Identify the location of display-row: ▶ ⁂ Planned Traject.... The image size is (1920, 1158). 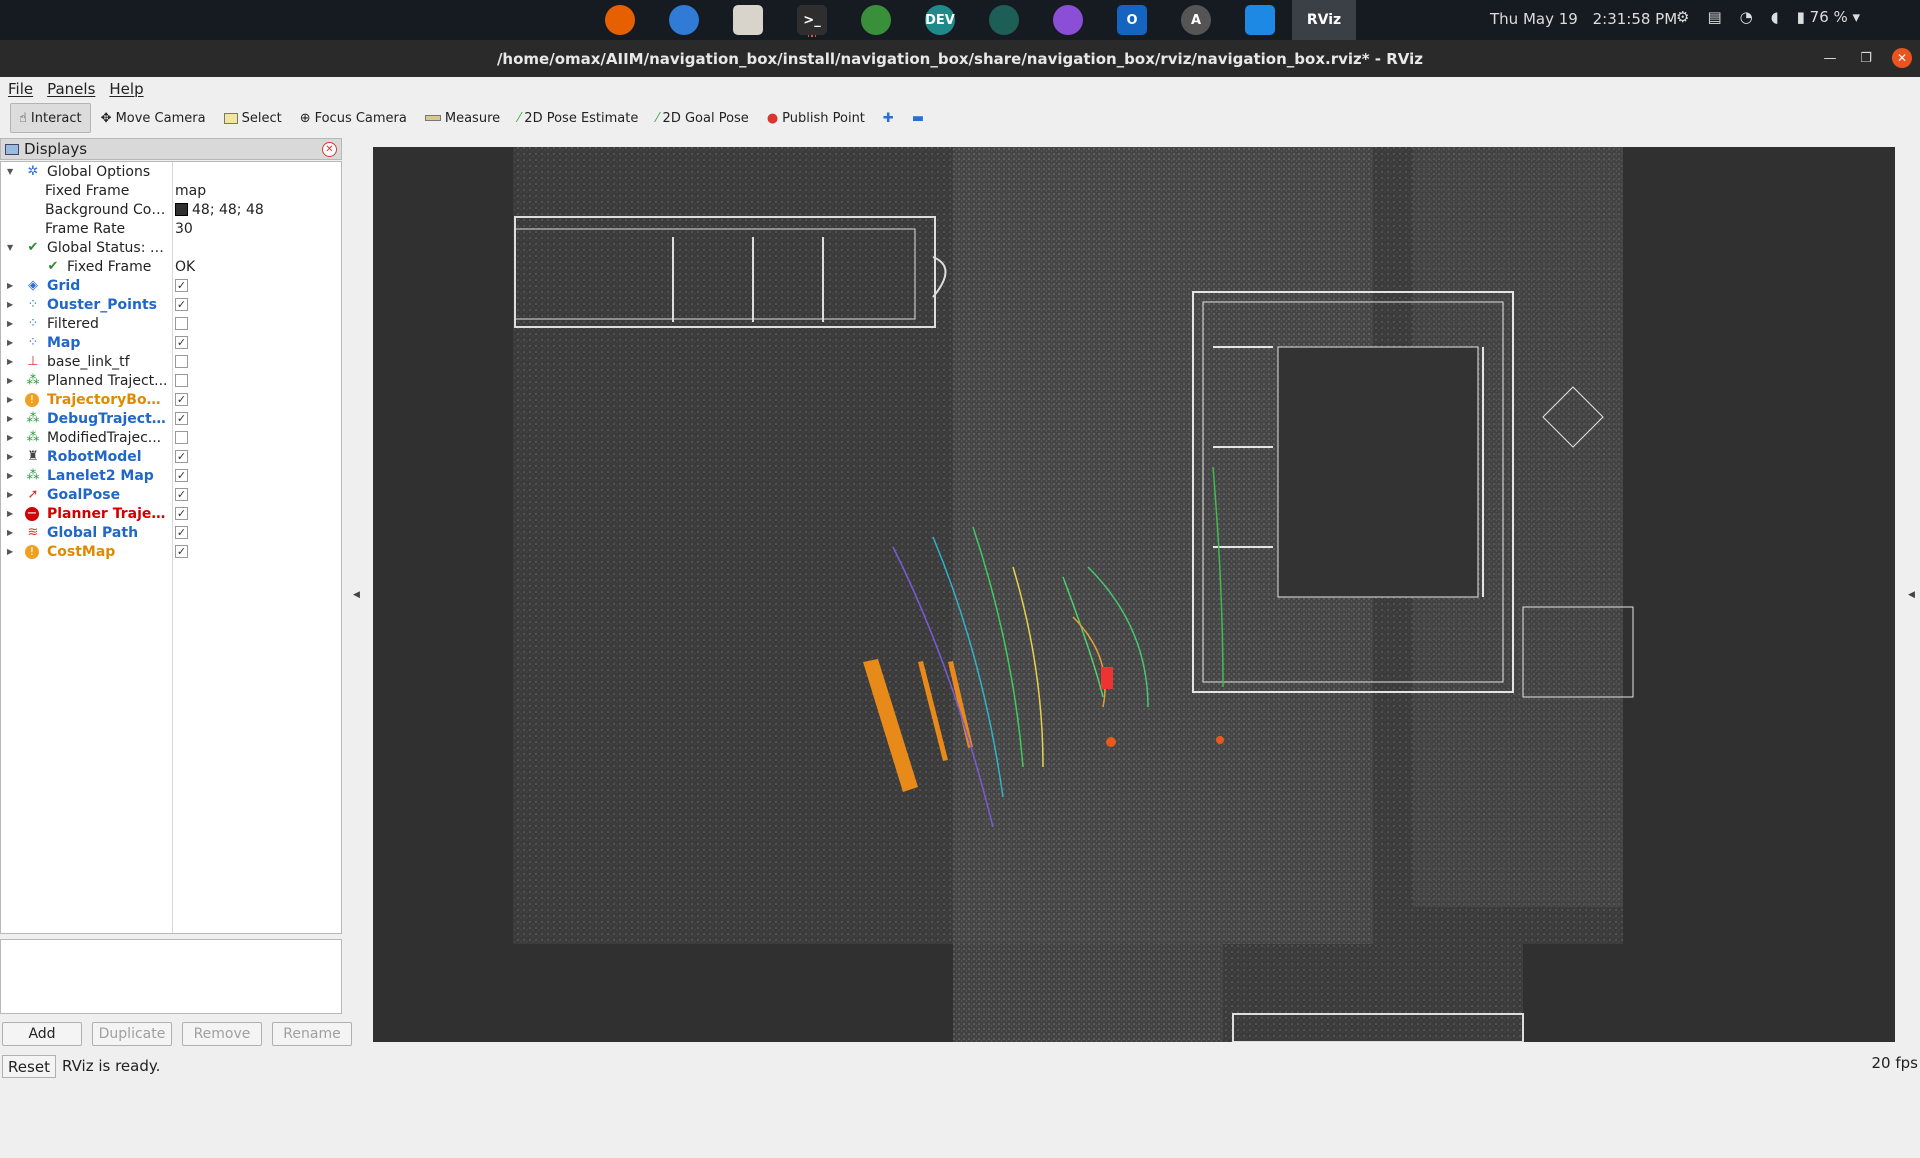
(171, 380).